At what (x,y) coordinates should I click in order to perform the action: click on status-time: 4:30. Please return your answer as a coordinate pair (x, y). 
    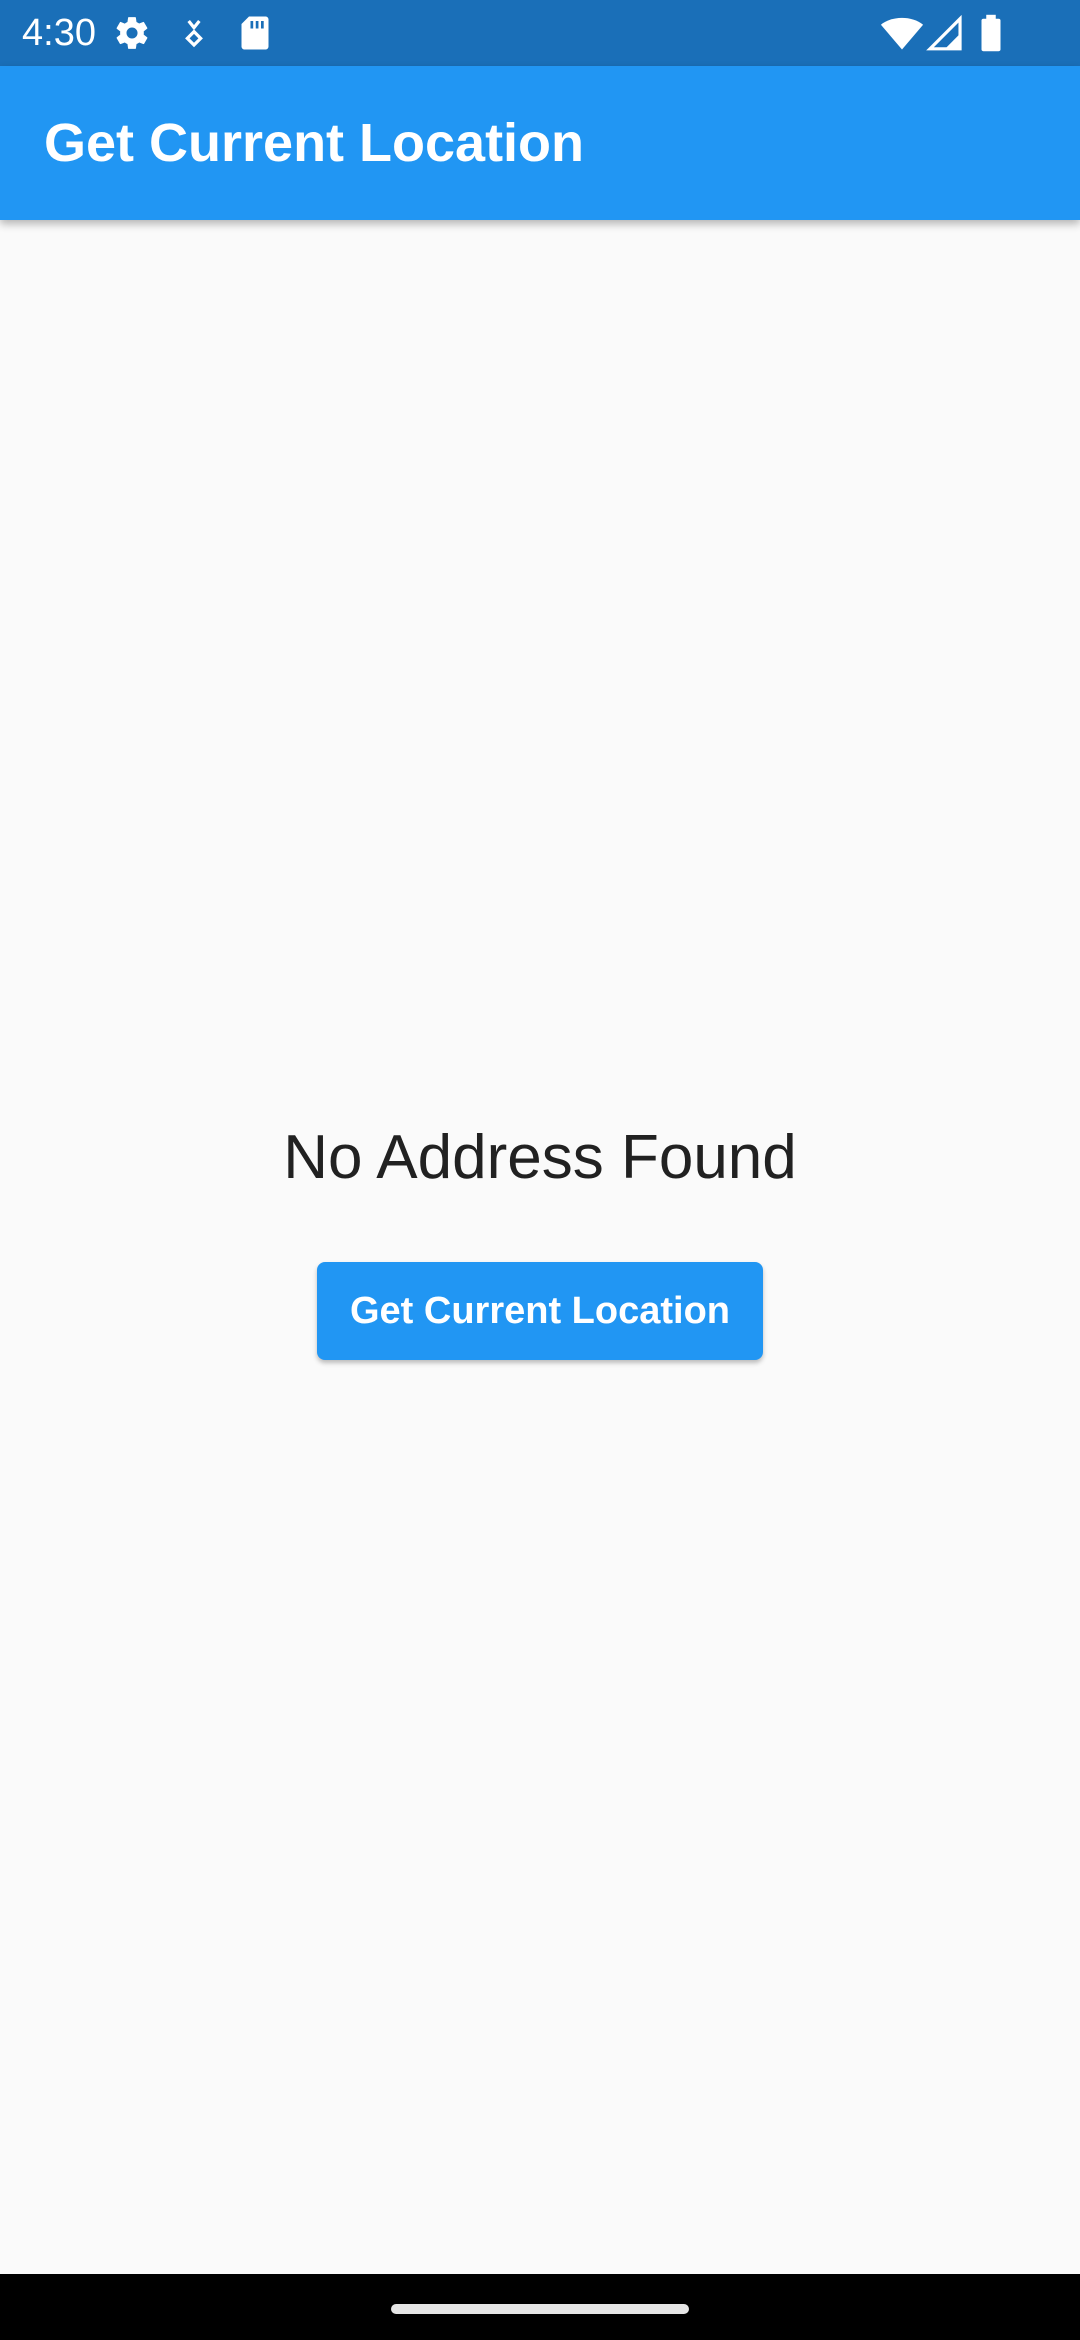
    Looking at the image, I should click on (59, 33).